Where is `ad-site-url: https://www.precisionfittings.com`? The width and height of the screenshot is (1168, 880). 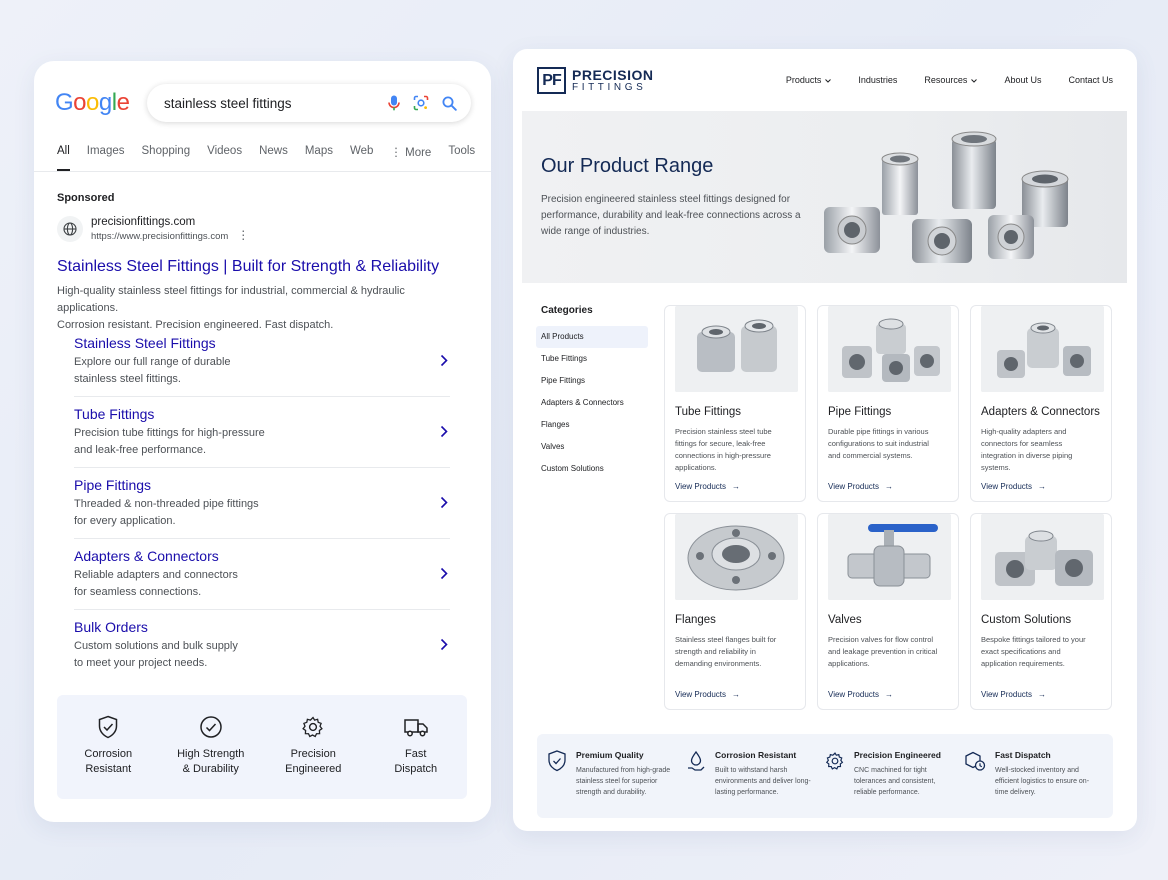 ad-site-url: https://www.precisionfittings.com is located at coordinates (160, 236).